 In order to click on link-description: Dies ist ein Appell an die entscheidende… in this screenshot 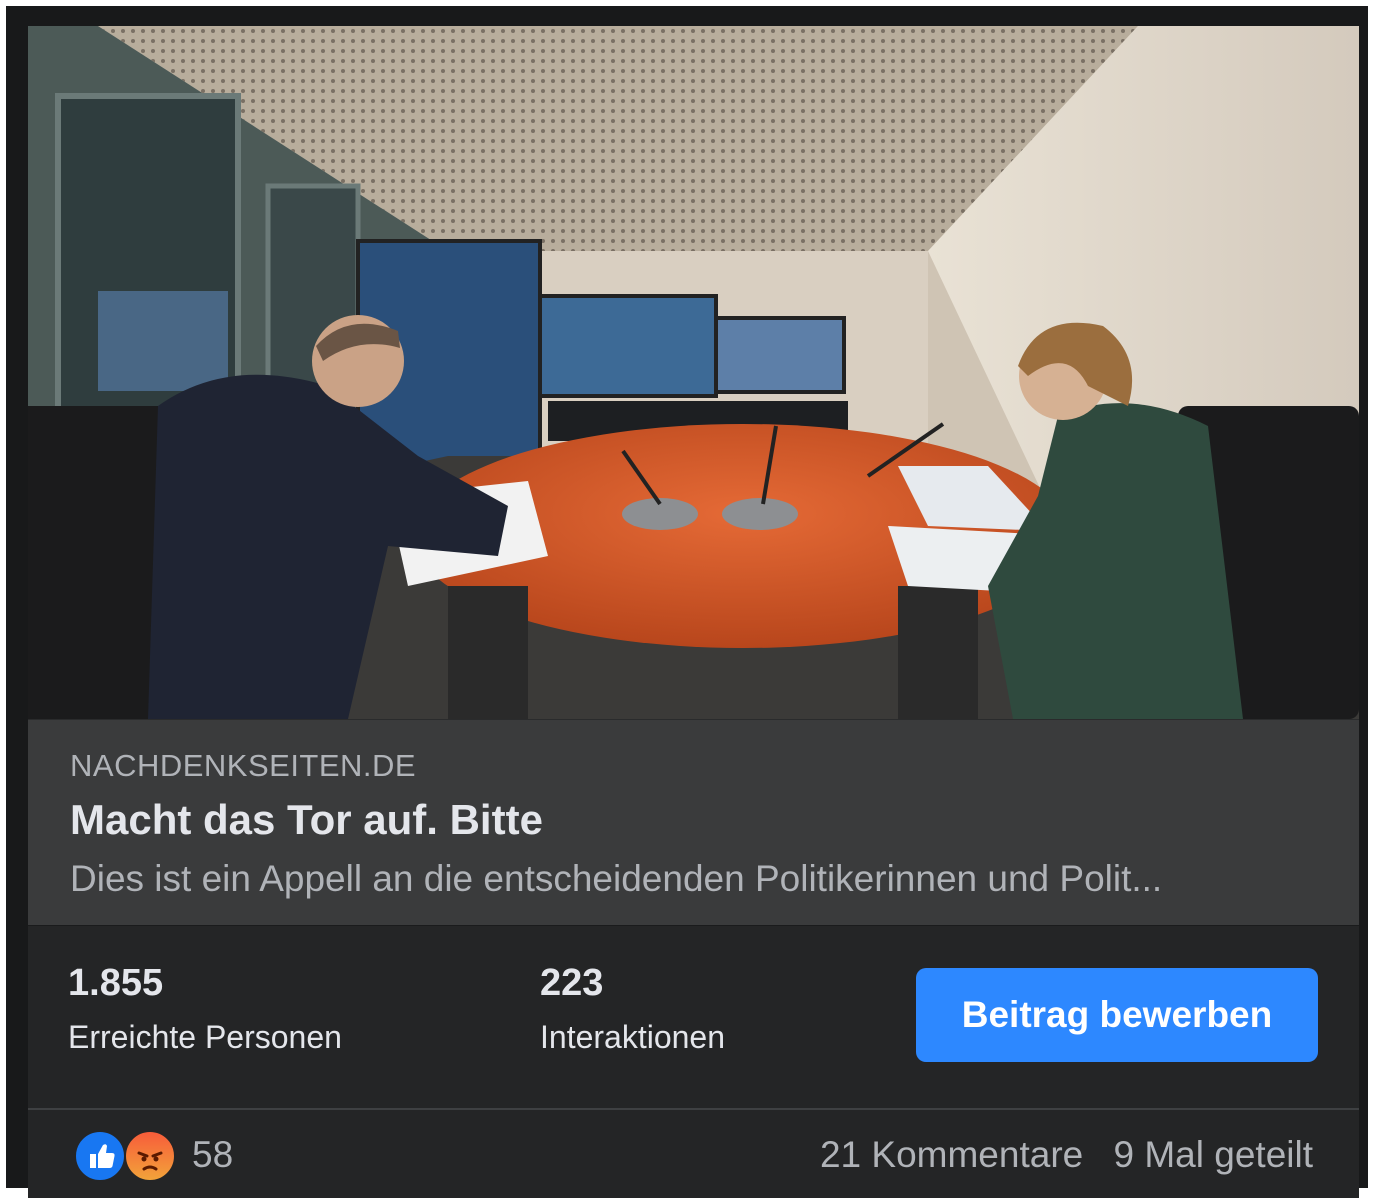, I will do `click(616, 878)`.